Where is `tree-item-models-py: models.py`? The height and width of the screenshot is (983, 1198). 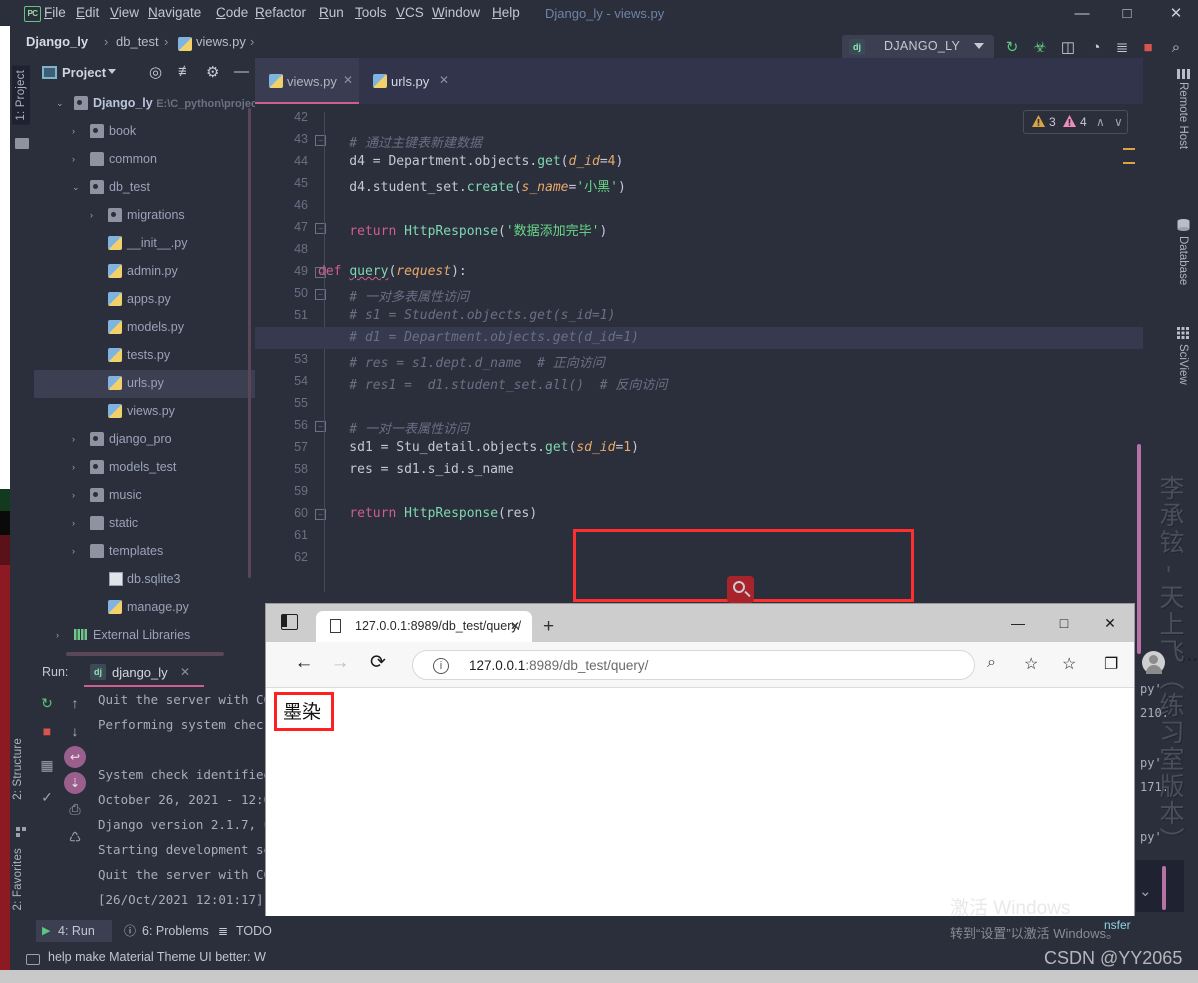
tree-item-models-py: models.py is located at coordinates (144, 328).